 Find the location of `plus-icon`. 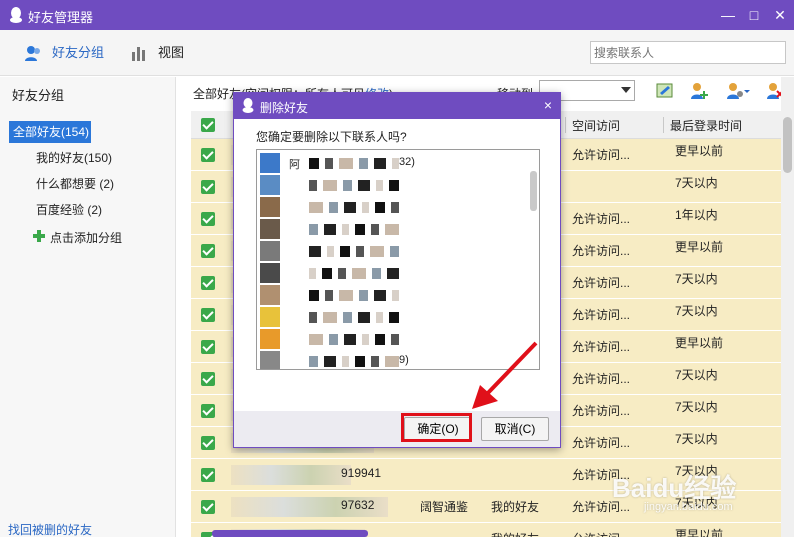

plus-icon is located at coordinates (39, 236).